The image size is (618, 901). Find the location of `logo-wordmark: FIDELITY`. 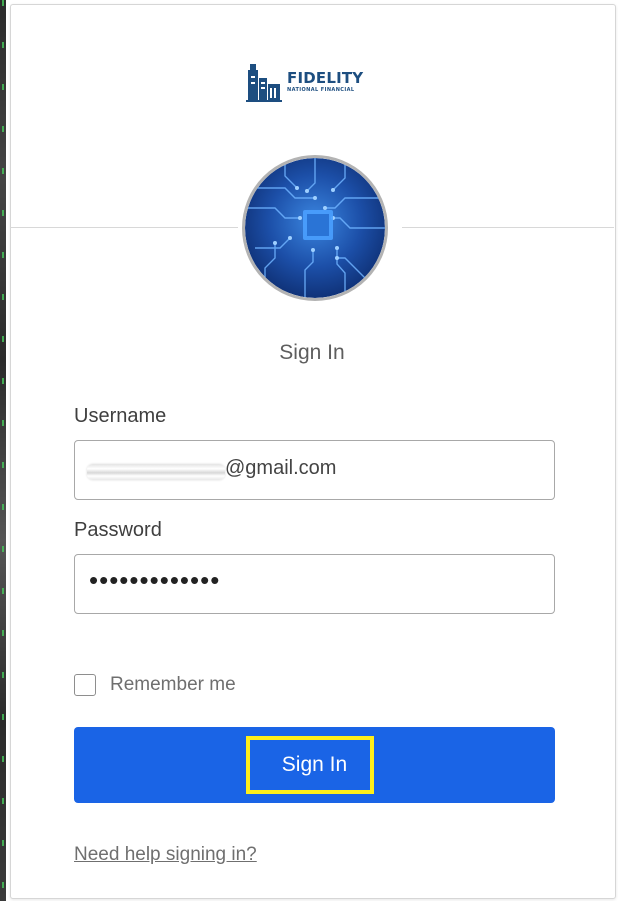

logo-wordmark: FIDELITY is located at coordinates (325, 78).